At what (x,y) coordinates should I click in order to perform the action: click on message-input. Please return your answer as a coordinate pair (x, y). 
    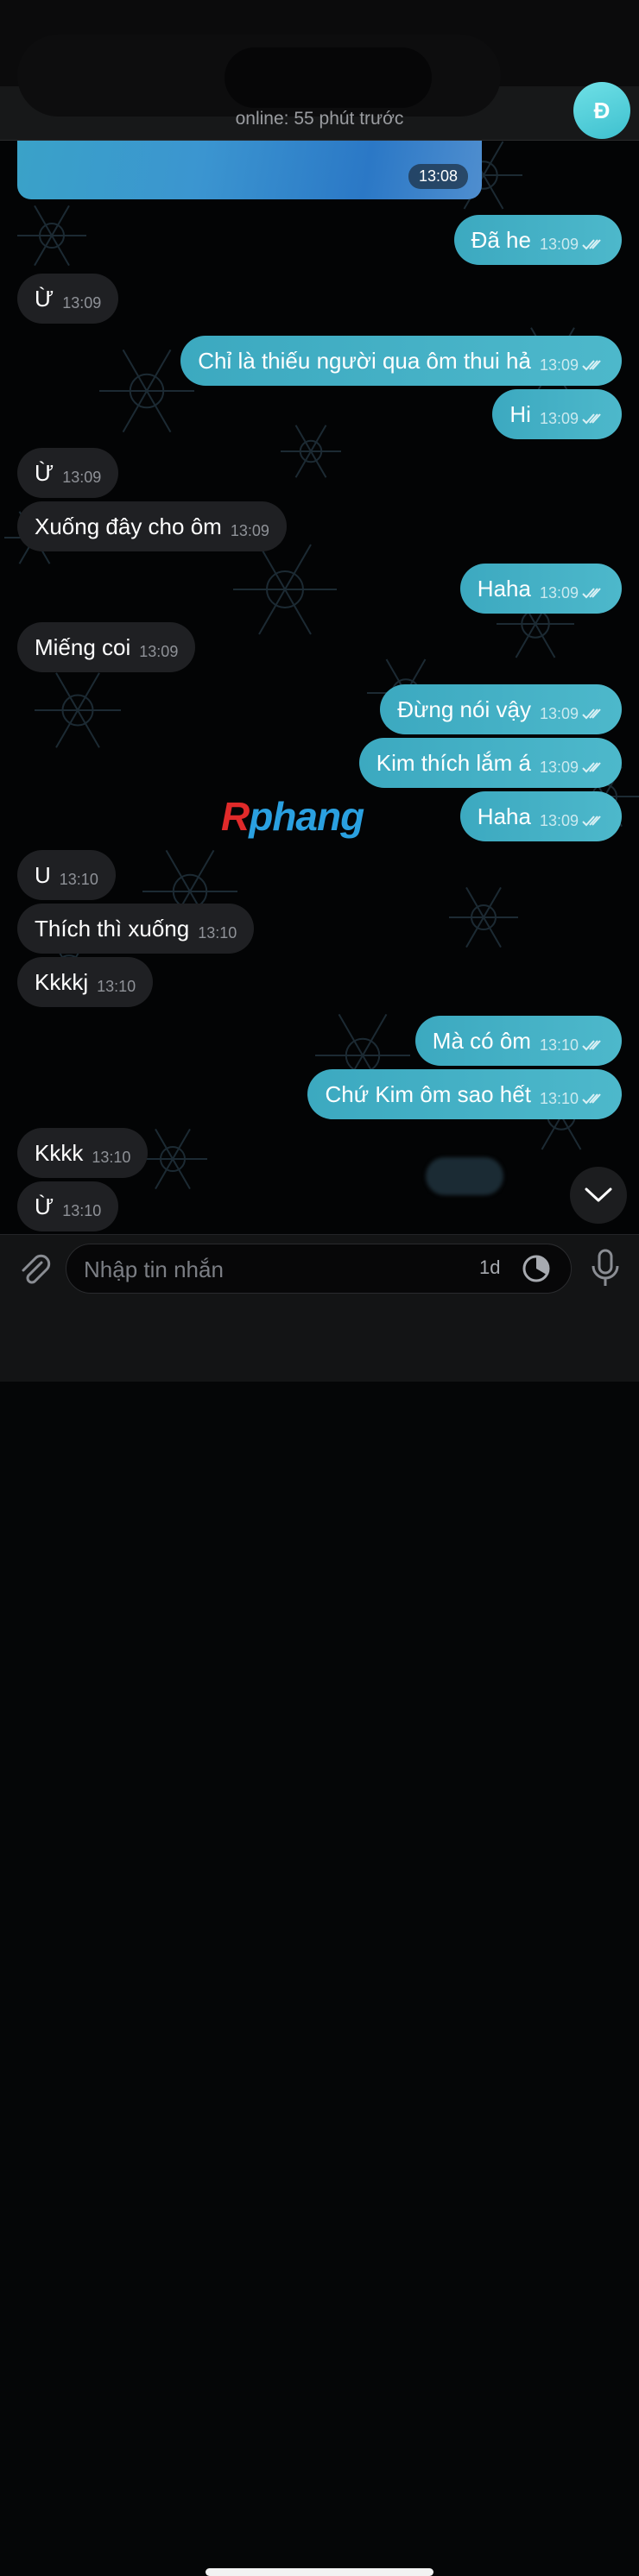
    Looking at the image, I should click on (265, 1269).